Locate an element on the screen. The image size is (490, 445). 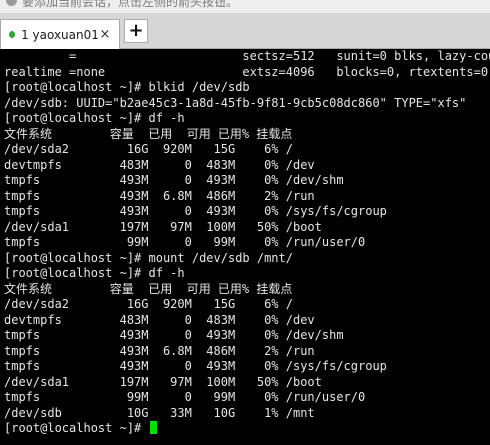
terminal-prompt-line: [root@localhost ~]# is located at coordinates (245, 429).